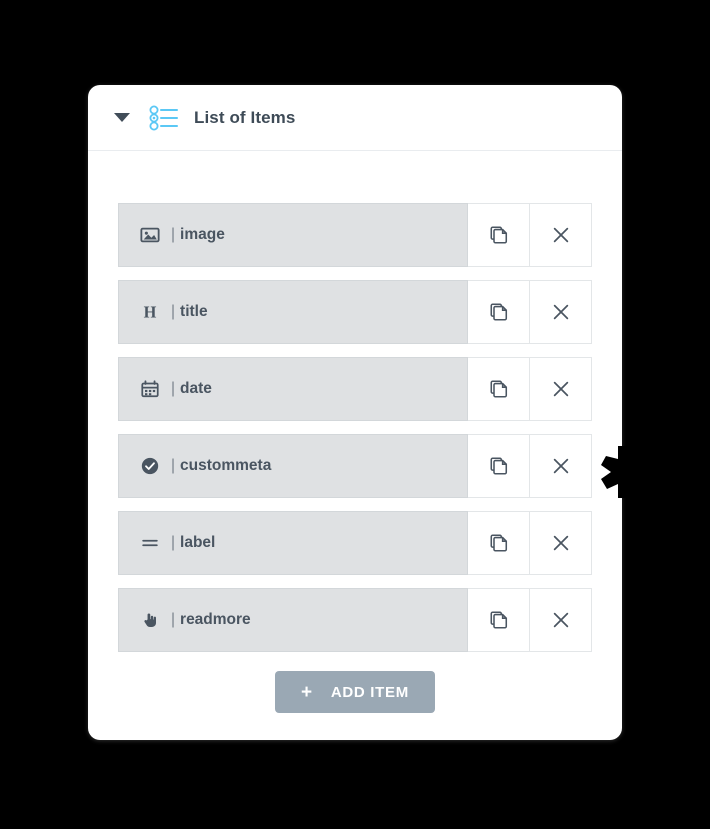  I want to click on row-label-field: | label, so click(293, 543).